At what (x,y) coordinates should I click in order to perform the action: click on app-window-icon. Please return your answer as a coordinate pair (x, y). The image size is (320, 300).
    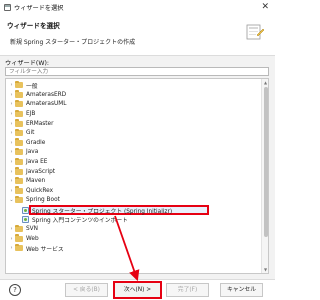
    Looking at the image, I should click on (7, 7).